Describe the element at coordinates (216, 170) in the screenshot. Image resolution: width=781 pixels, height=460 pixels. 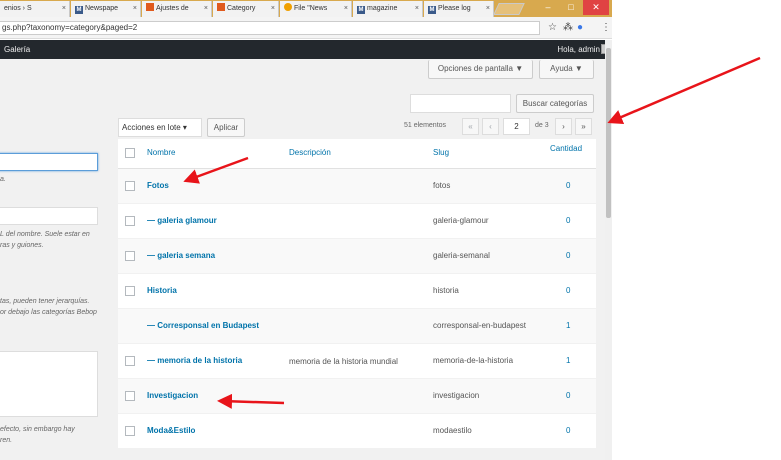
I see `annotation-arrow-fotos` at that location.